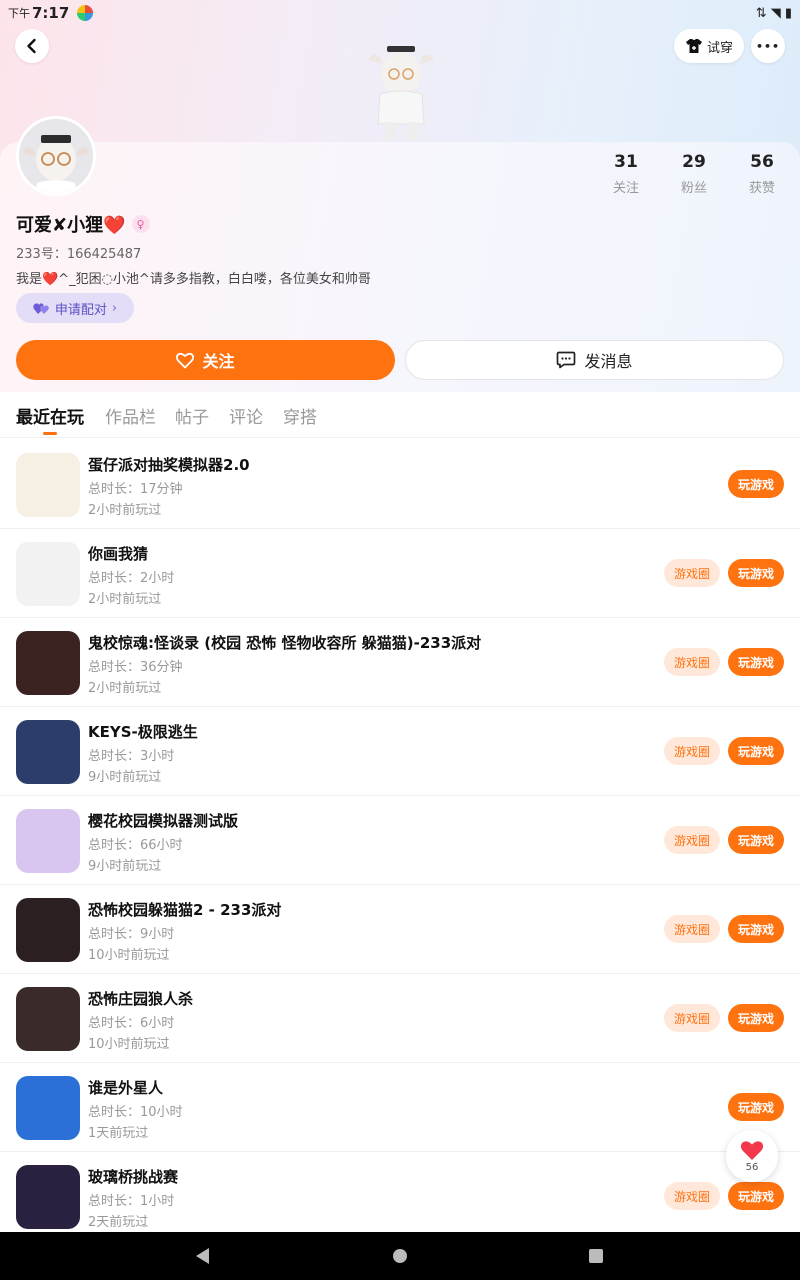 The height and width of the screenshot is (1280, 800). I want to click on avatar-image, so click(56, 156).